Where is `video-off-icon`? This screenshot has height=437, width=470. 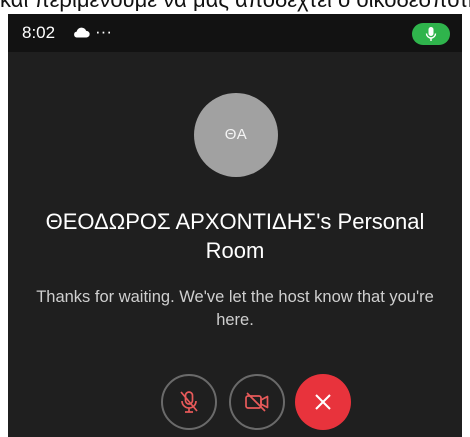
video-off-icon is located at coordinates (257, 402).